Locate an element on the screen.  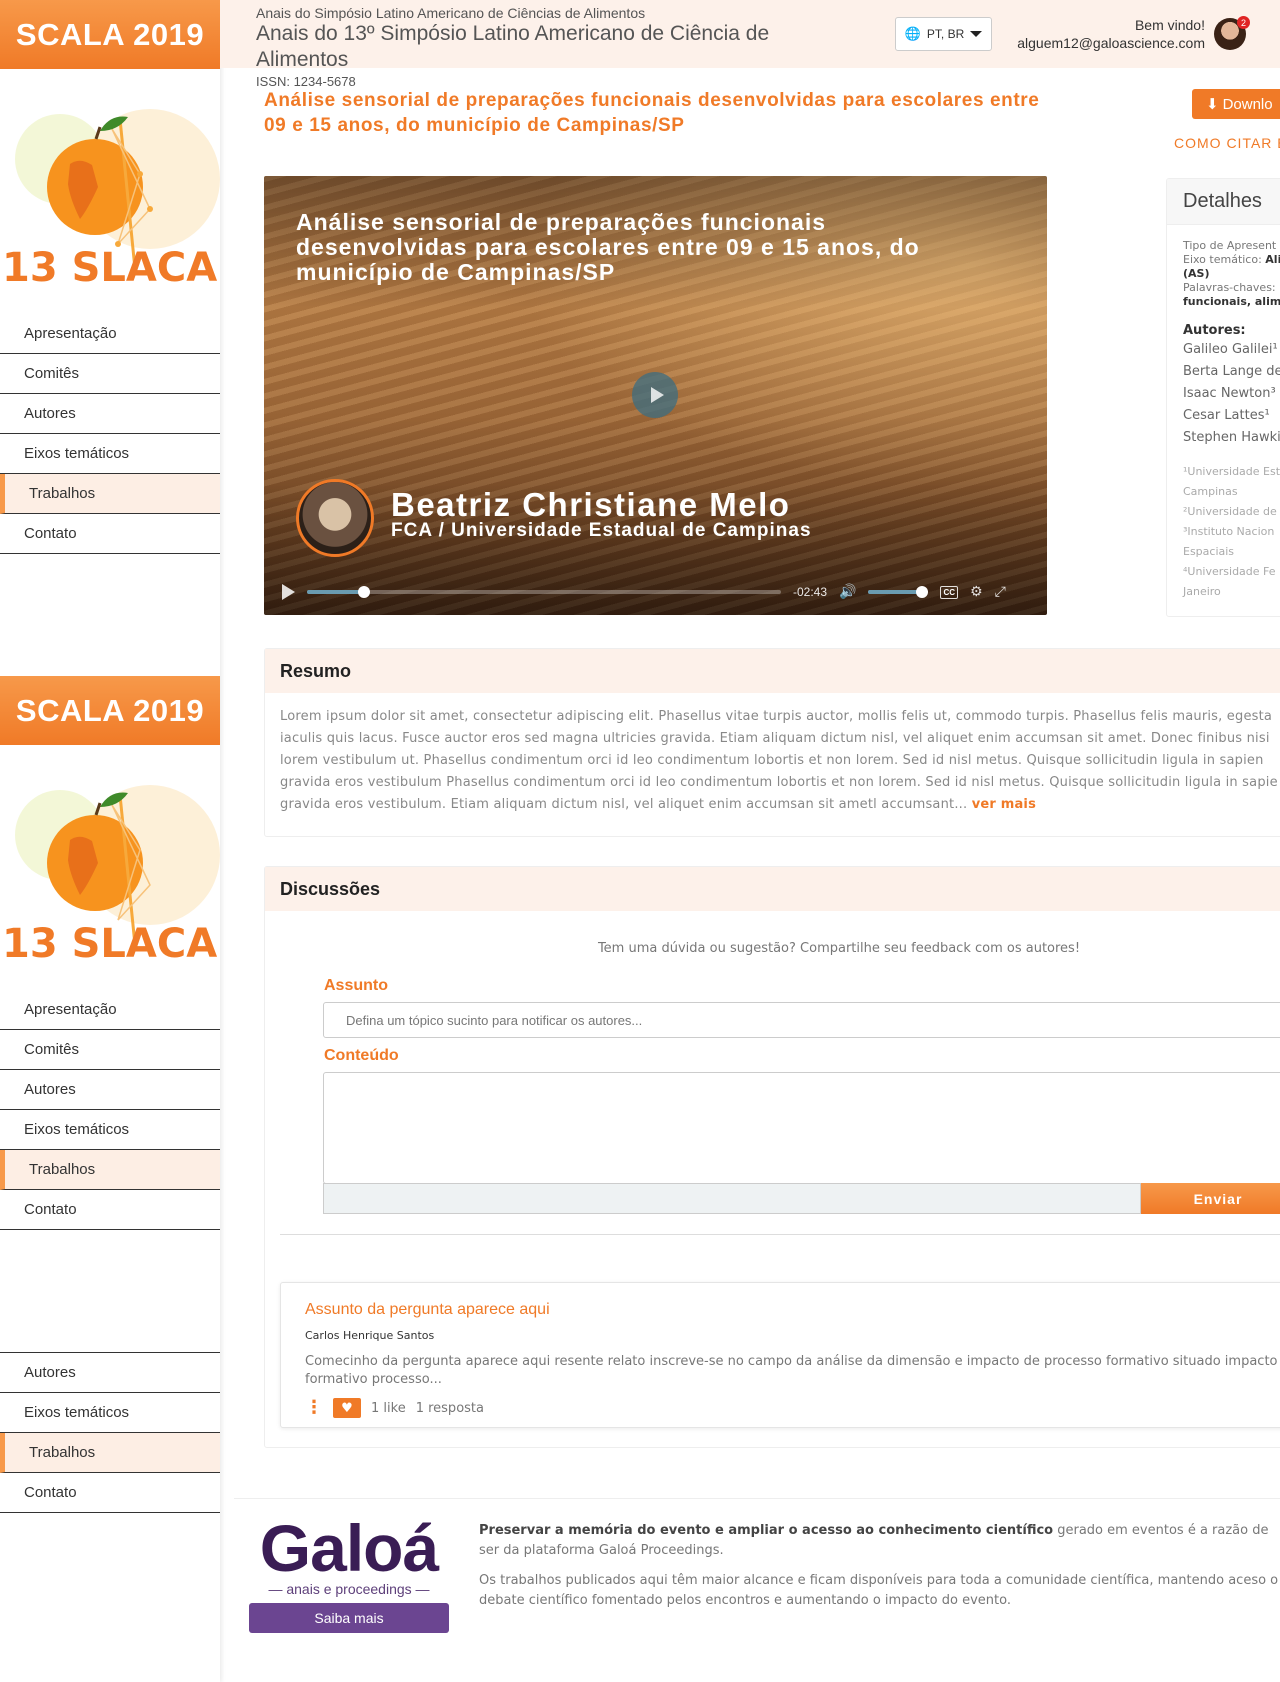
volume-slider is located at coordinates (898, 592).